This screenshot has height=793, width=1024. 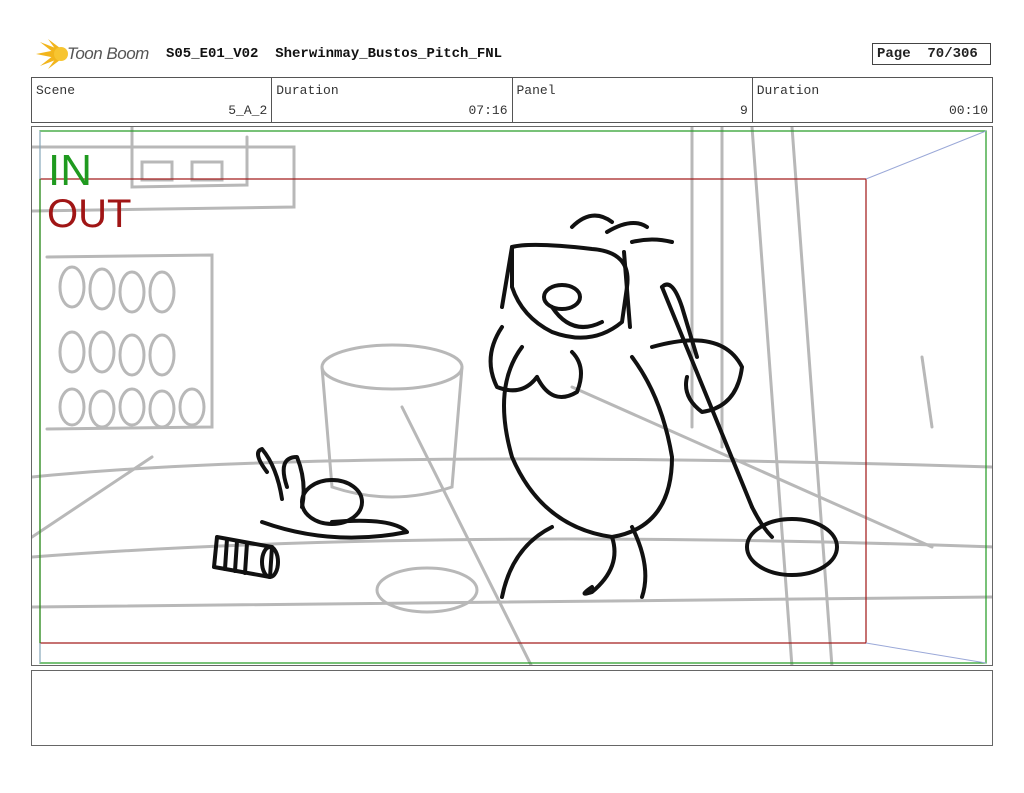 What do you see at coordinates (70, 170) in the screenshot?
I see `in-frame-label: IN` at bounding box center [70, 170].